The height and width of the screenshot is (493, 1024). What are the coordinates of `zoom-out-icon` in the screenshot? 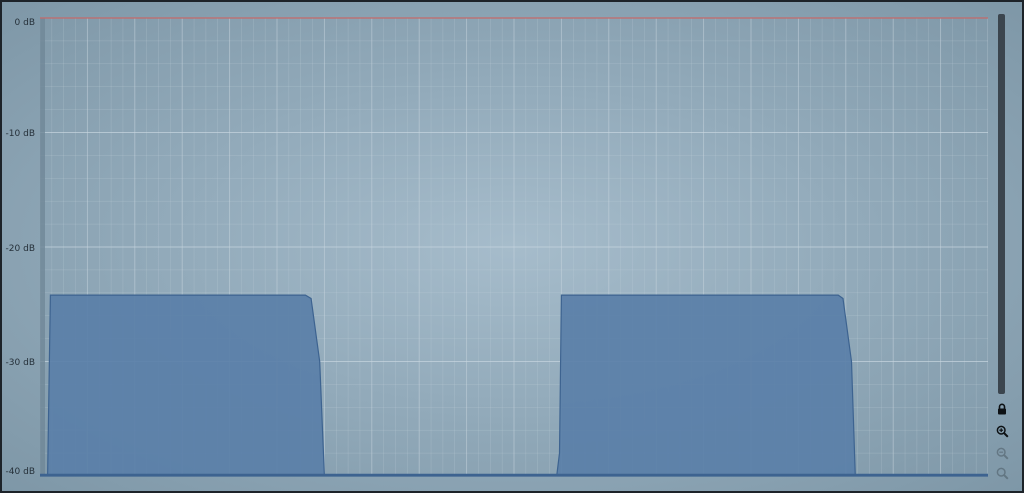 It's located at (1002, 453).